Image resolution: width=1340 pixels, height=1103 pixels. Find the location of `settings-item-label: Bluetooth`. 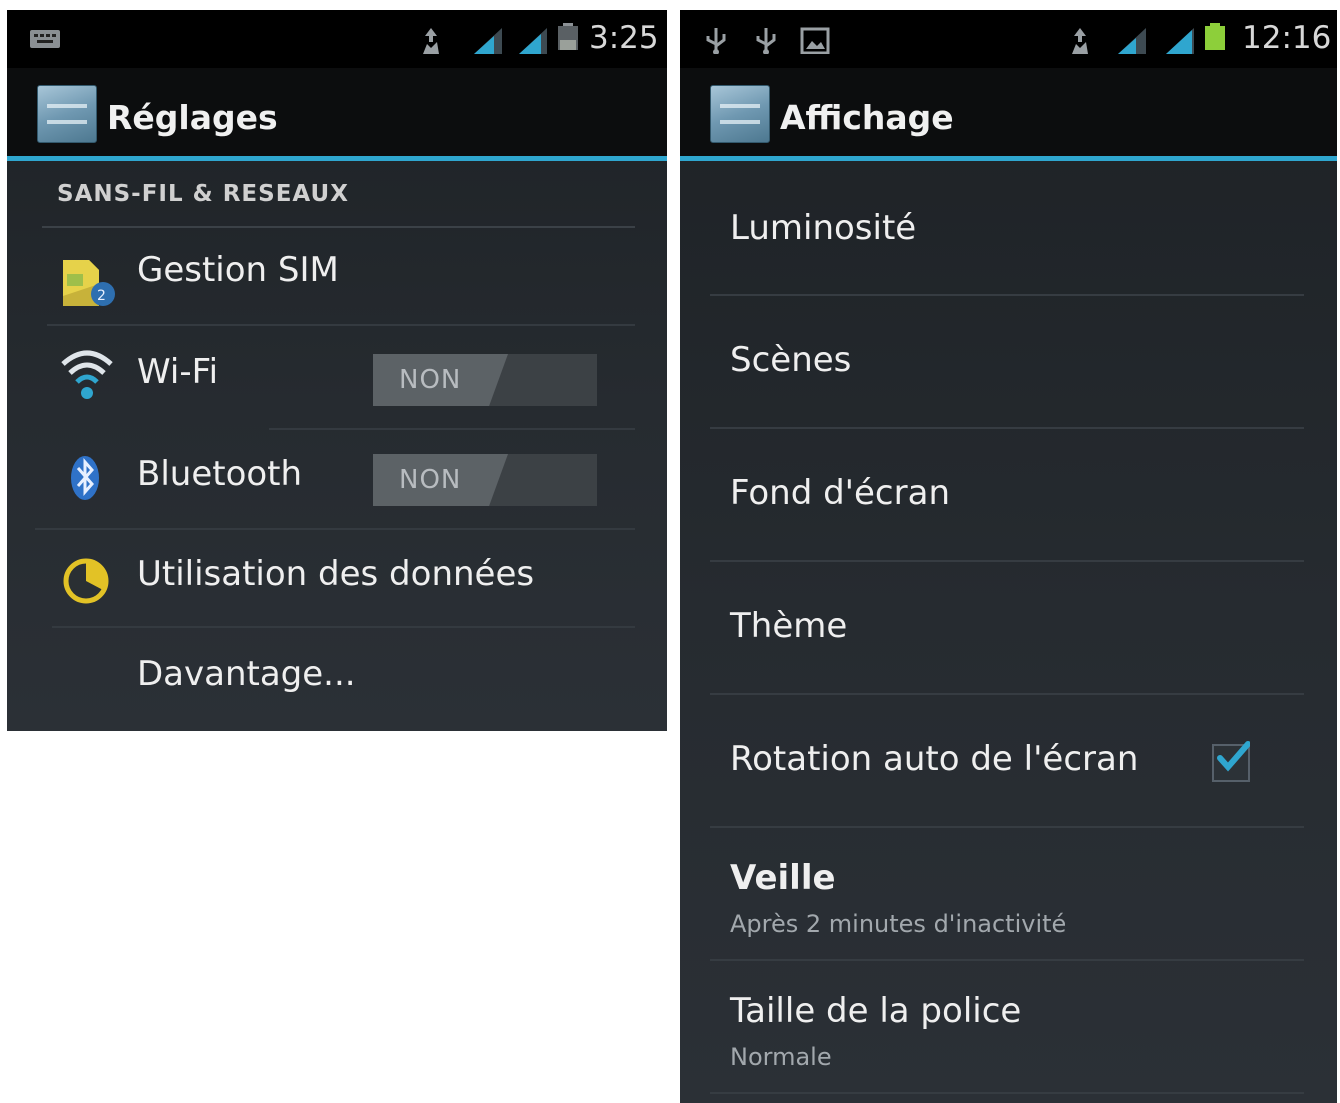

settings-item-label: Bluetooth is located at coordinates (220, 474).